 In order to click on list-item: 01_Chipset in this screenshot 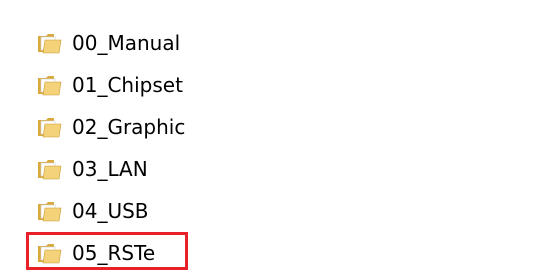, I will do `click(110, 85)`.